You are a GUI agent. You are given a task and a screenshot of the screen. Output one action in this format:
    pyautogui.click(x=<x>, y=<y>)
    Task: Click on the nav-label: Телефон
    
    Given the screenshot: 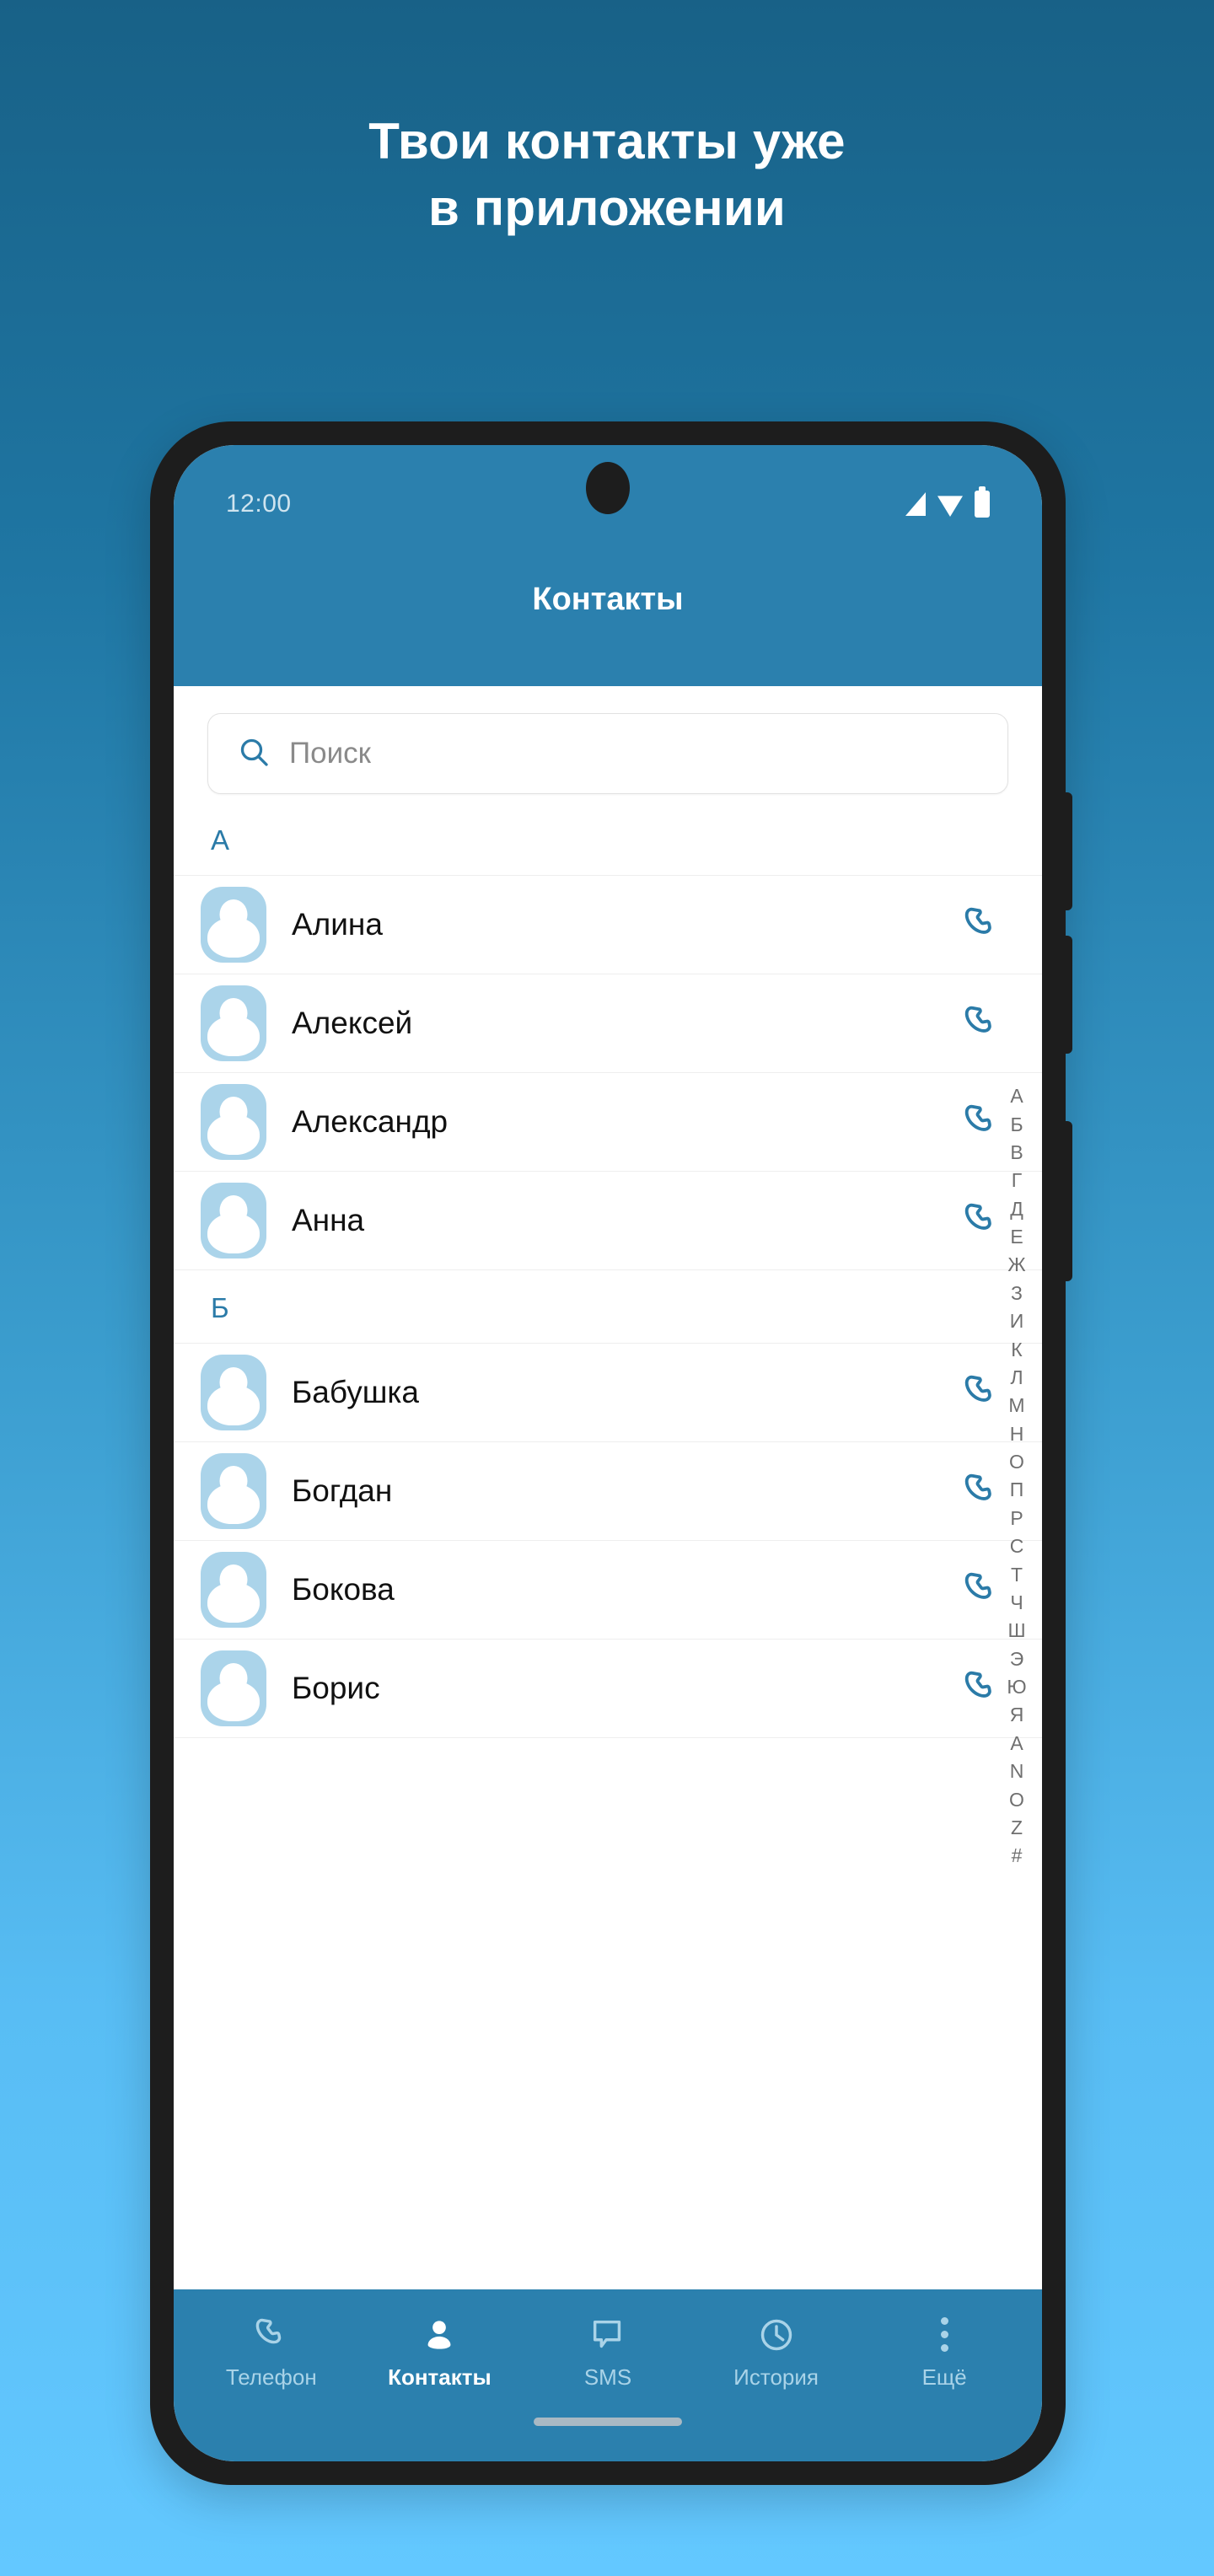 What is the action you would take?
    pyautogui.click(x=271, y=2377)
    